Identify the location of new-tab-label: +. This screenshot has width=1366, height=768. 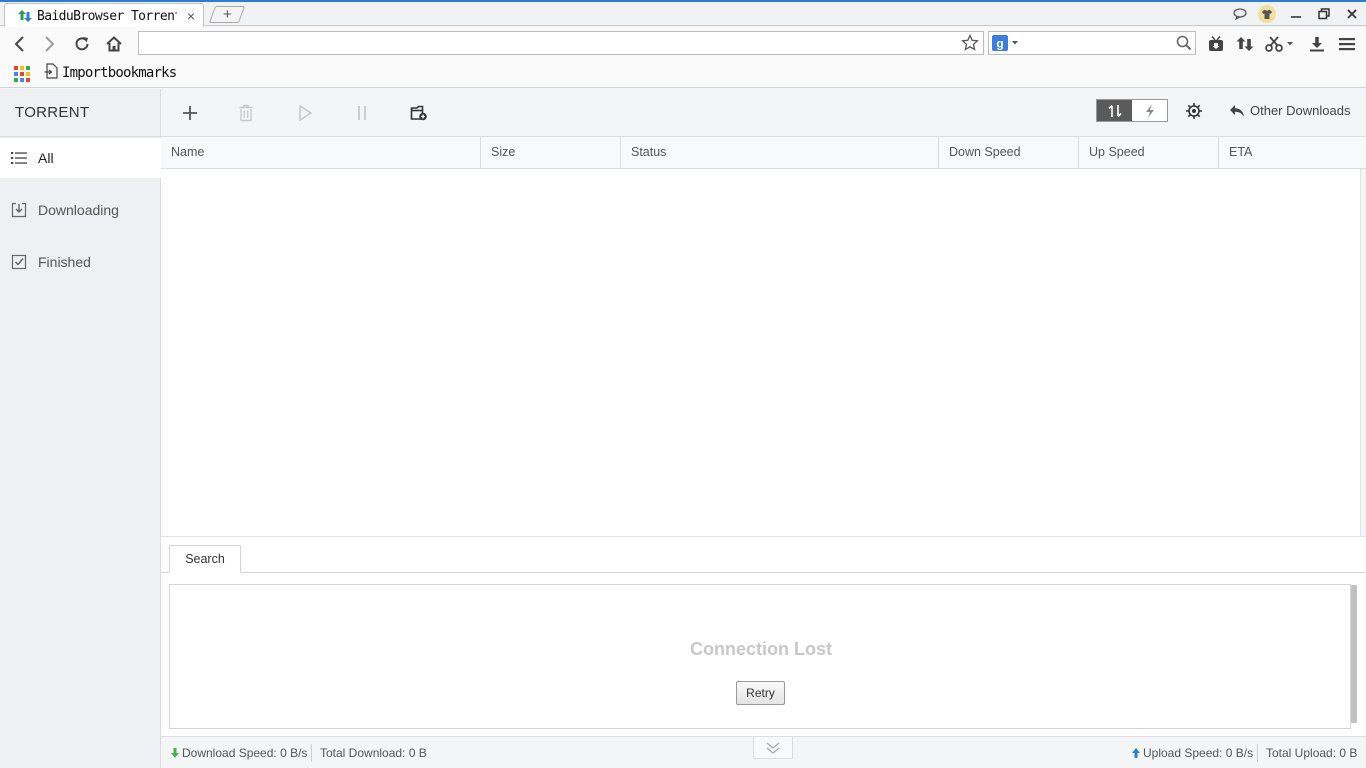
(227, 14).